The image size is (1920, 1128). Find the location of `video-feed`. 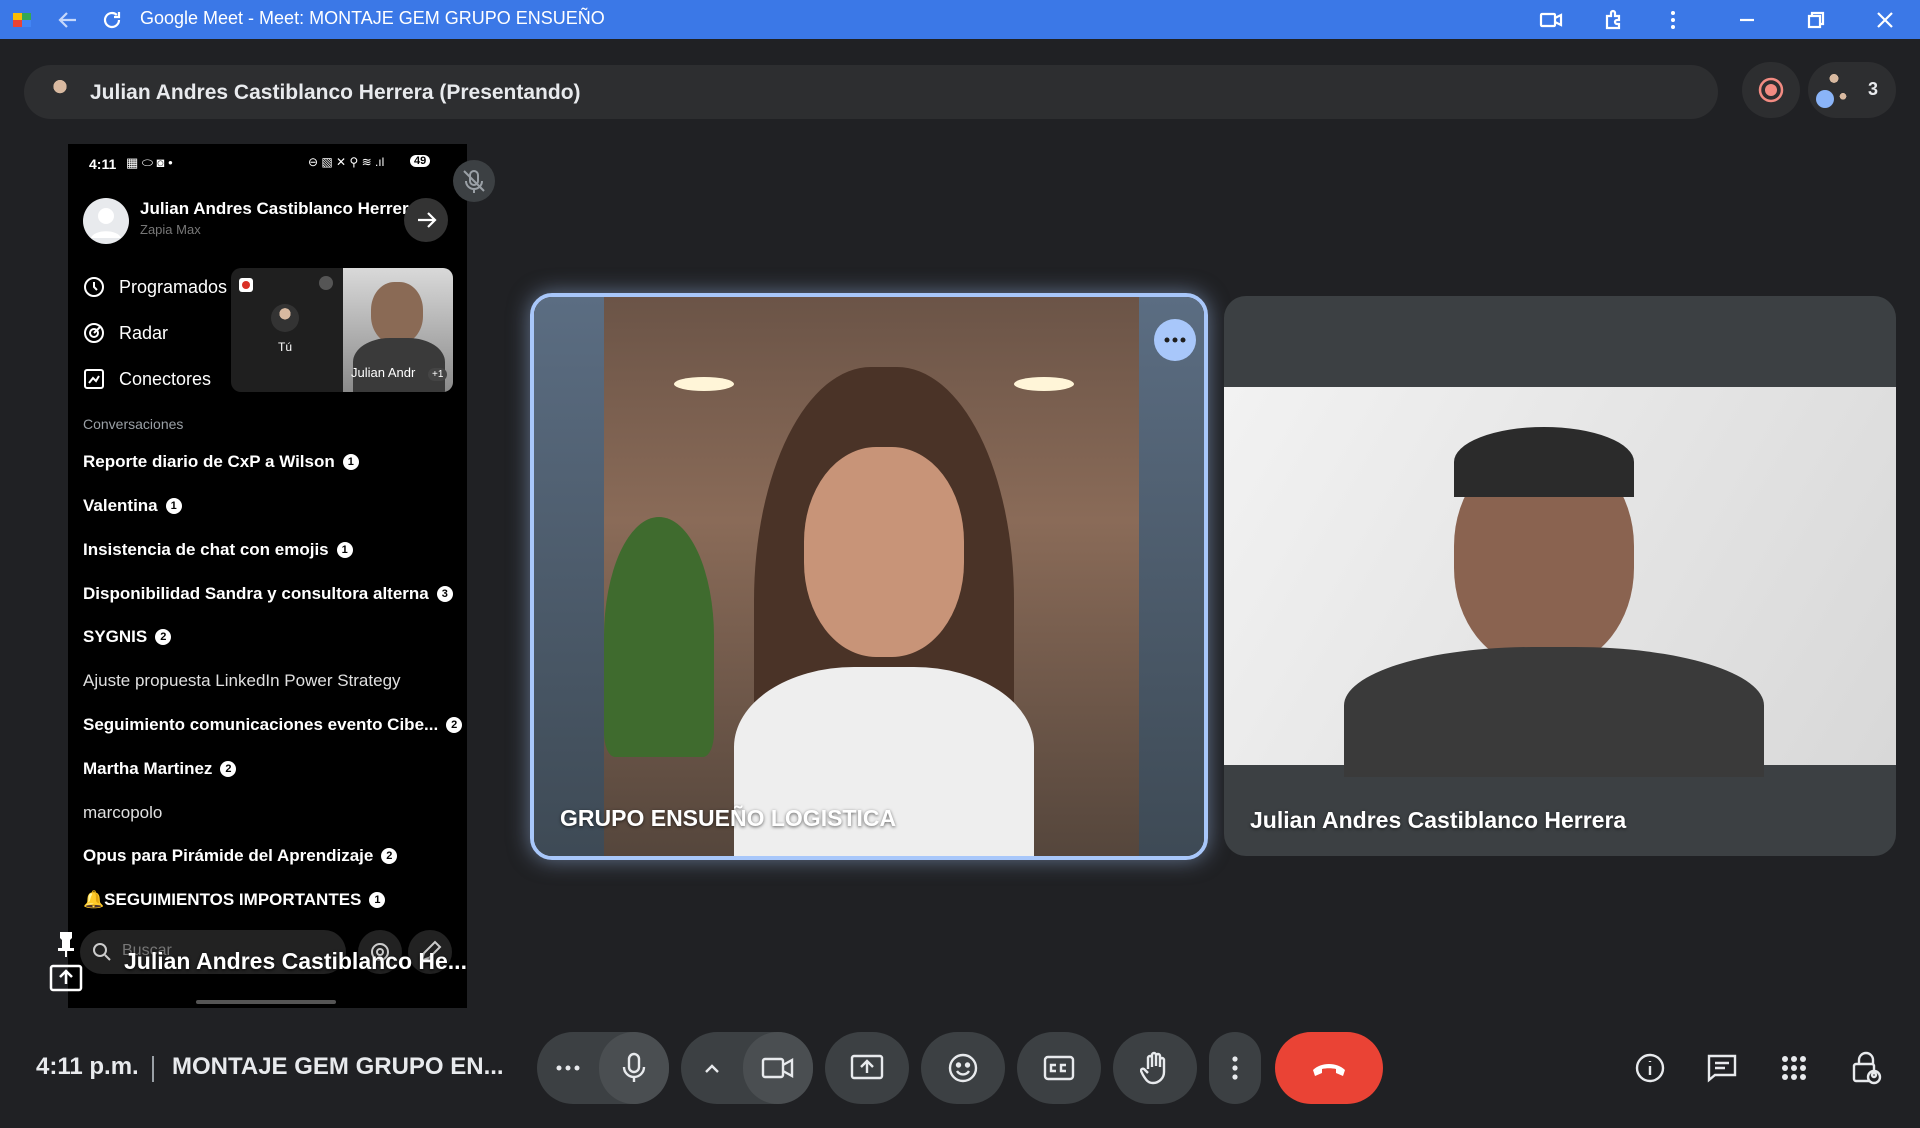

video-feed is located at coordinates (1560, 582).